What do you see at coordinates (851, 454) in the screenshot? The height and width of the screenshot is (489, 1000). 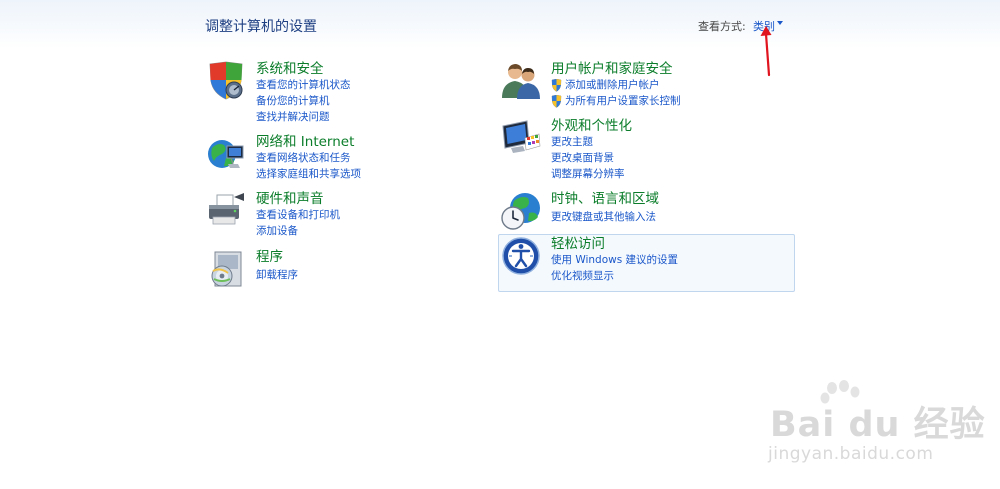 I see `watermark-url: jingyan.baidu.com` at bounding box center [851, 454].